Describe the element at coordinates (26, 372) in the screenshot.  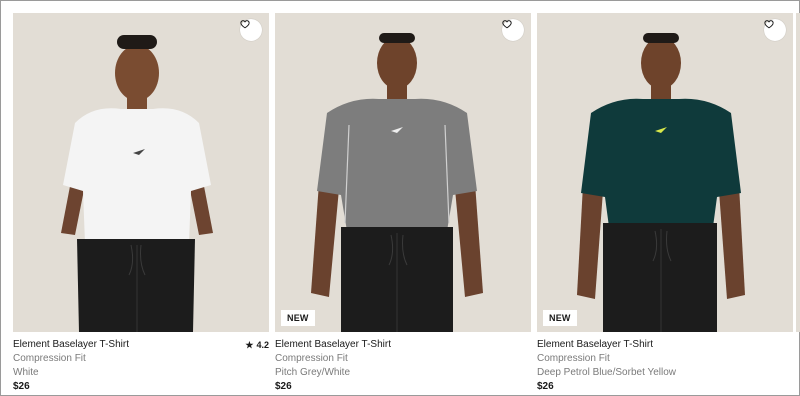
I see `product-color: White` at that location.